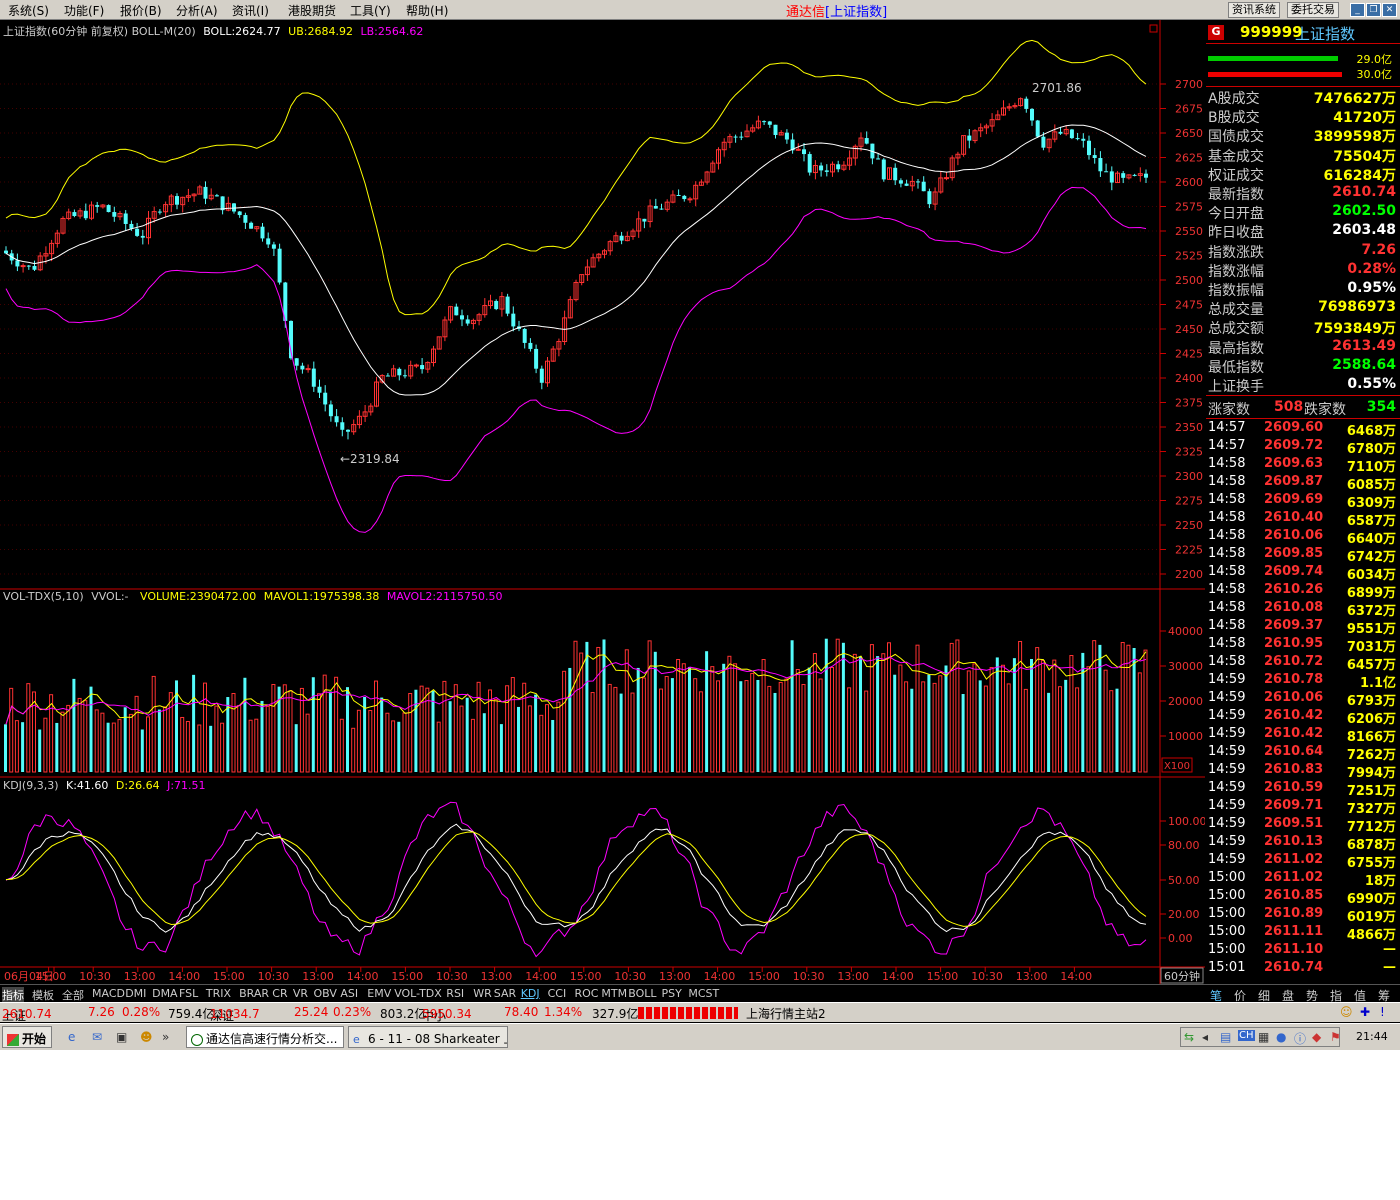  Describe the element at coordinates (1302, 663) in the screenshot. I see `tick-row: 14:58 2610.72 6457万` at that location.